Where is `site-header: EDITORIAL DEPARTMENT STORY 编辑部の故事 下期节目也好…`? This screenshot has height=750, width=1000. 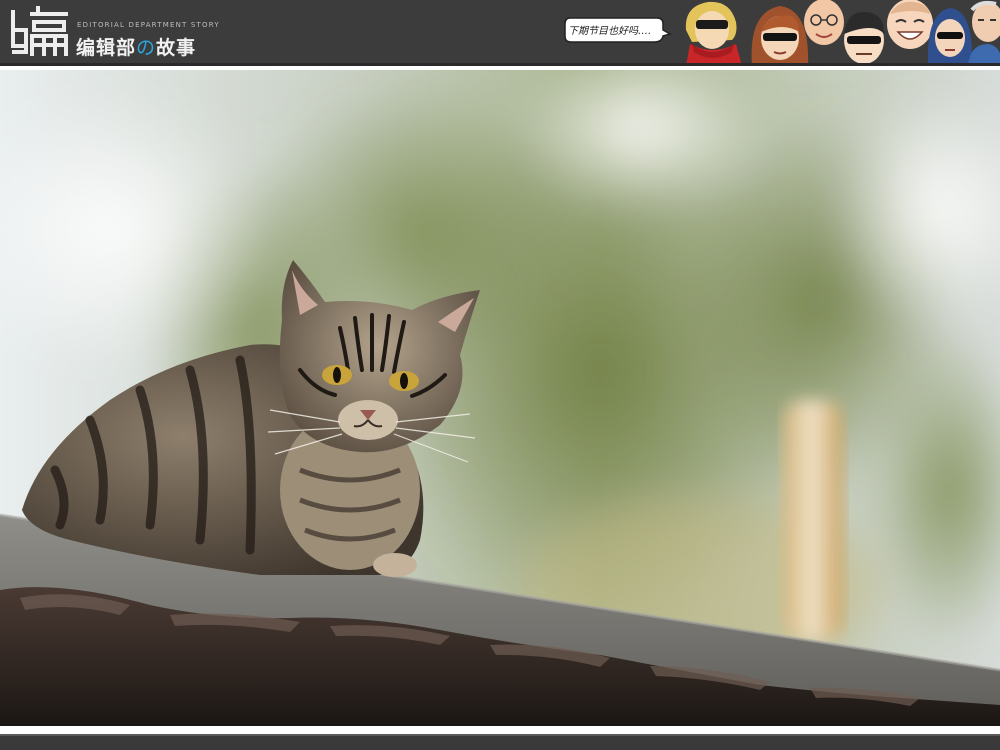 site-header: EDITORIAL DEPARTMENT STORY 编辑部の故事 下期节目也好… is located at coordinates (500, 33).